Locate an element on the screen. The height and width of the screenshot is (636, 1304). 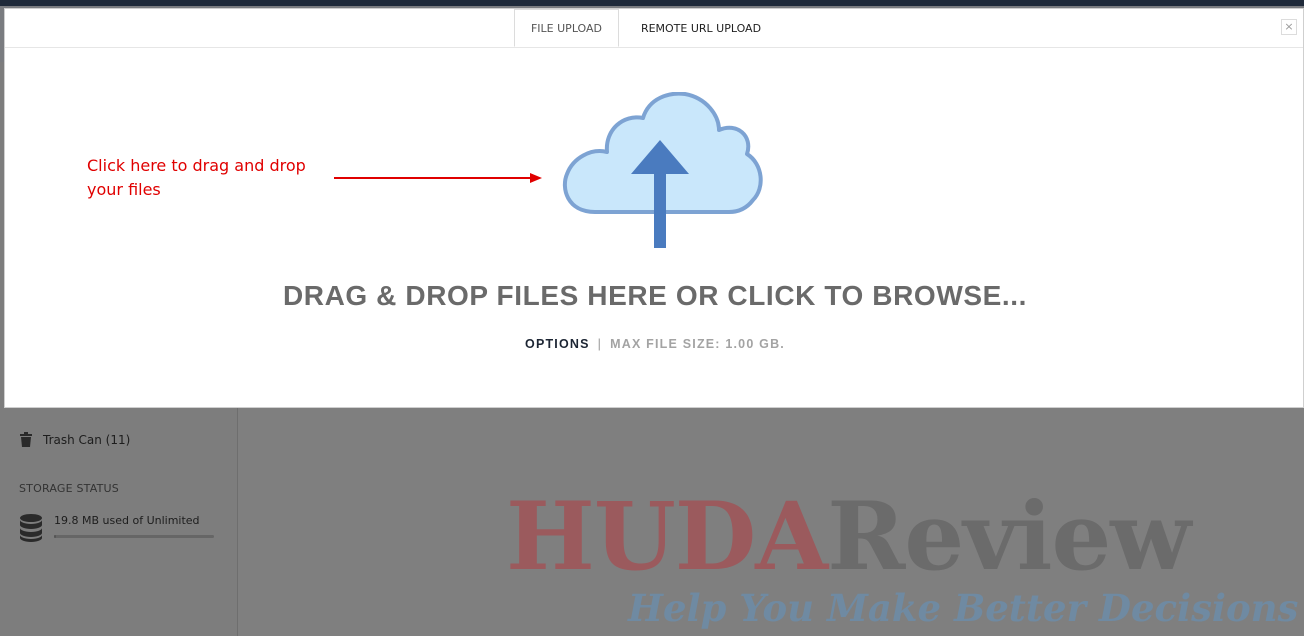
storage-status: 19.8 MB used of Unlimited is located at coordinates (119, 529).